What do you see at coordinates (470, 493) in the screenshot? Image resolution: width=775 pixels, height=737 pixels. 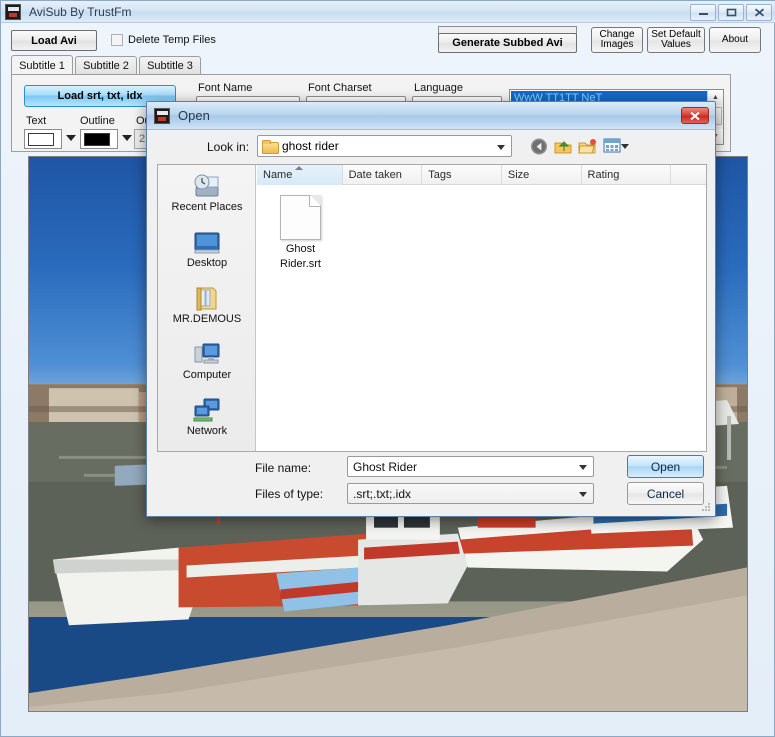 I see `files-of-type-combo: .srt;.txt;.idx` at bounding box center [470, 493].